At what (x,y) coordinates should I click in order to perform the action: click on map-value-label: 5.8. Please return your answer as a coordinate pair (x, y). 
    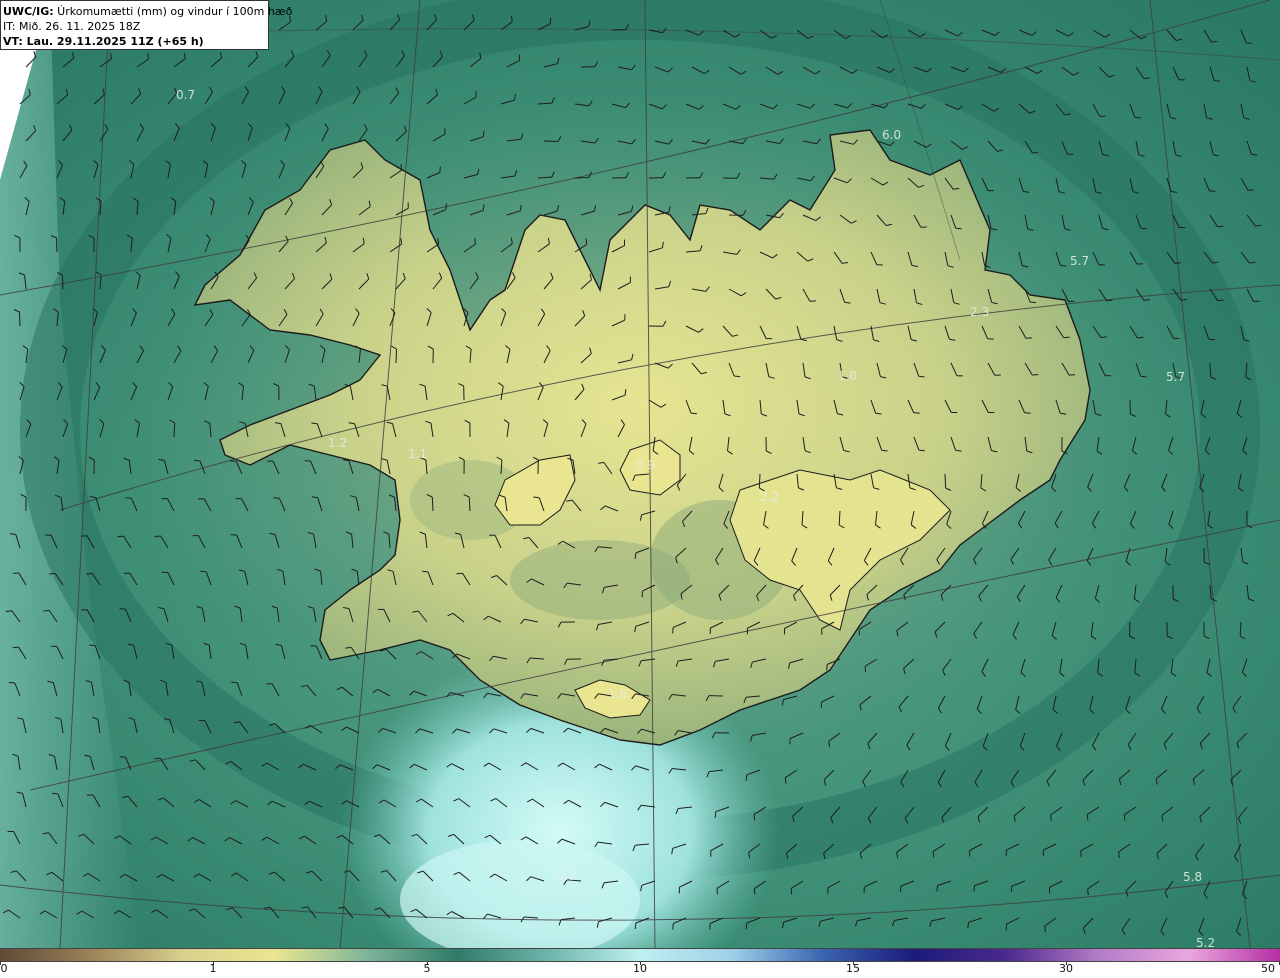
    Looking at the image, I should click on (1193, 877).